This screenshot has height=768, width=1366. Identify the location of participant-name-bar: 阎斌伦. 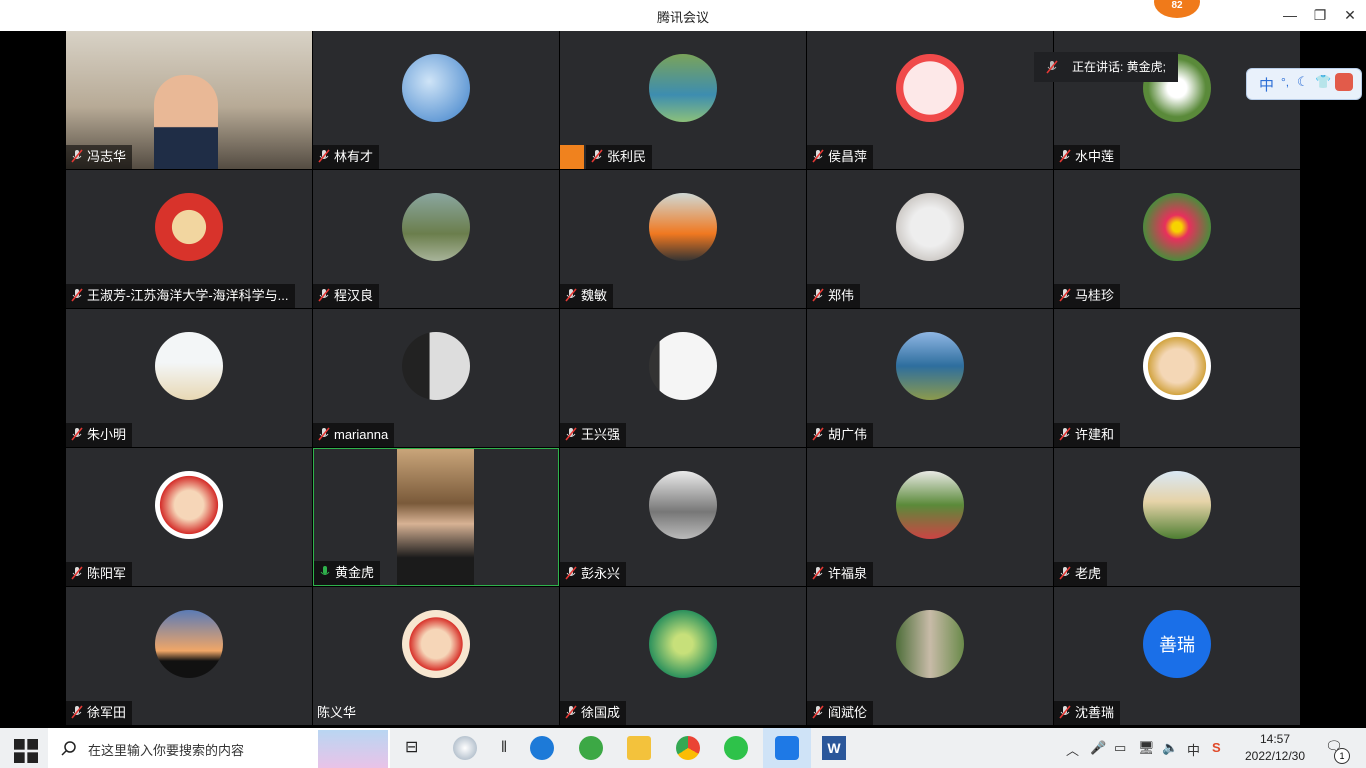
(840, 713).